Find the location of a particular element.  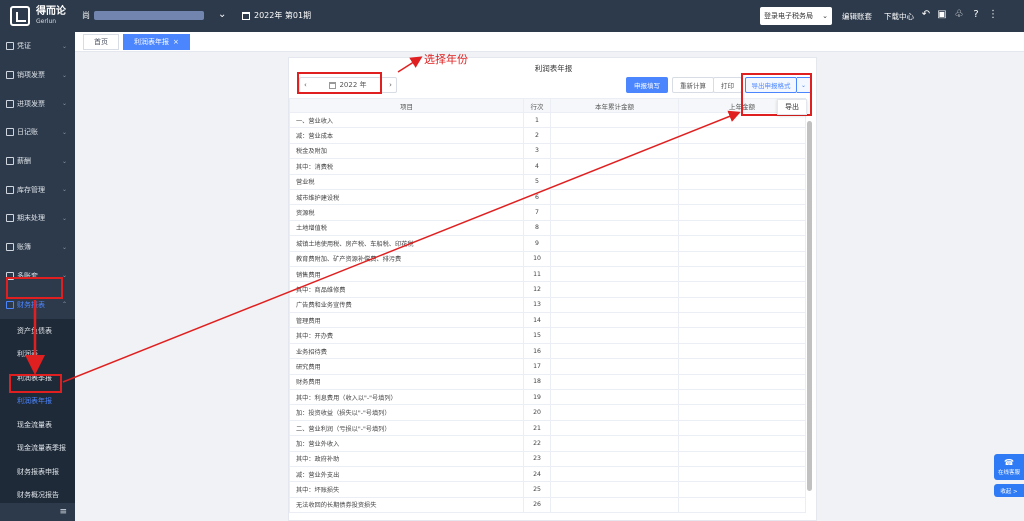

sidebar-subitem-income-statement: 利润表 is located at coordinates (37, 354).